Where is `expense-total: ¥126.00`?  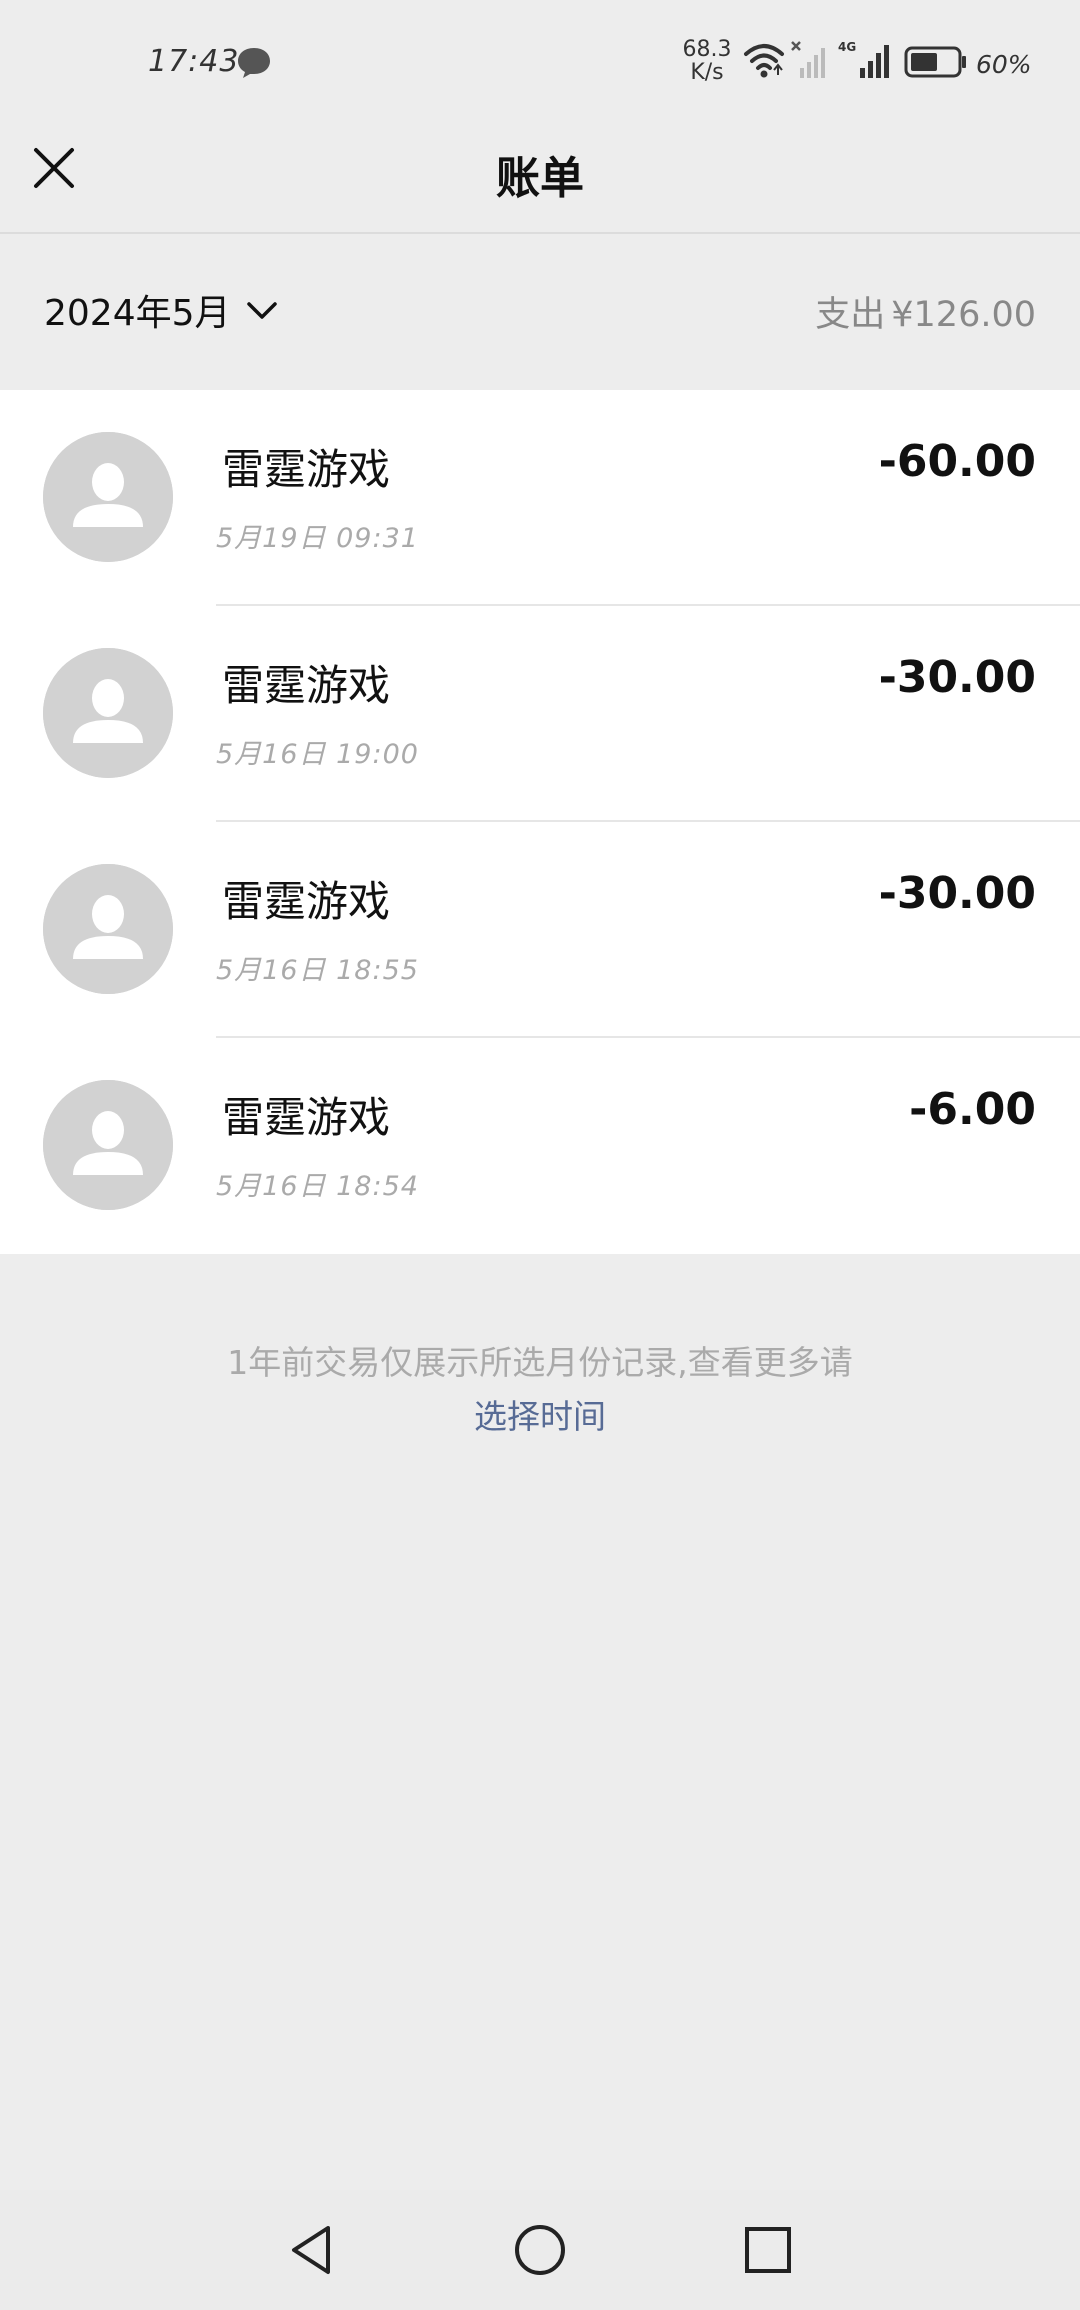
expense-total: ¥126.00 is located at coordinates (963, 315).